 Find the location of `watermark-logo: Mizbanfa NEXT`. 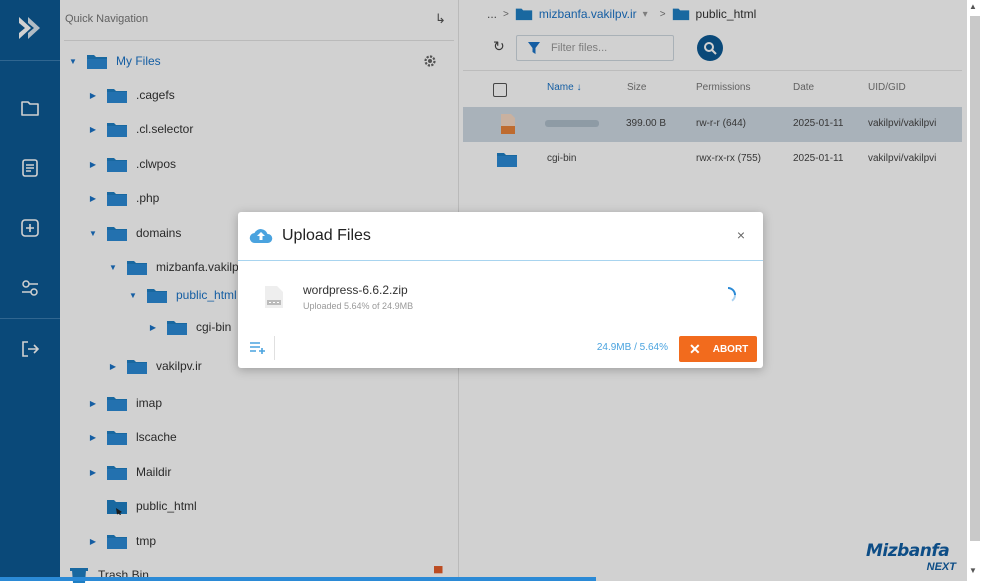

watermark-logo: Mizbanfa NEXT is located at coordinates (912, 559).